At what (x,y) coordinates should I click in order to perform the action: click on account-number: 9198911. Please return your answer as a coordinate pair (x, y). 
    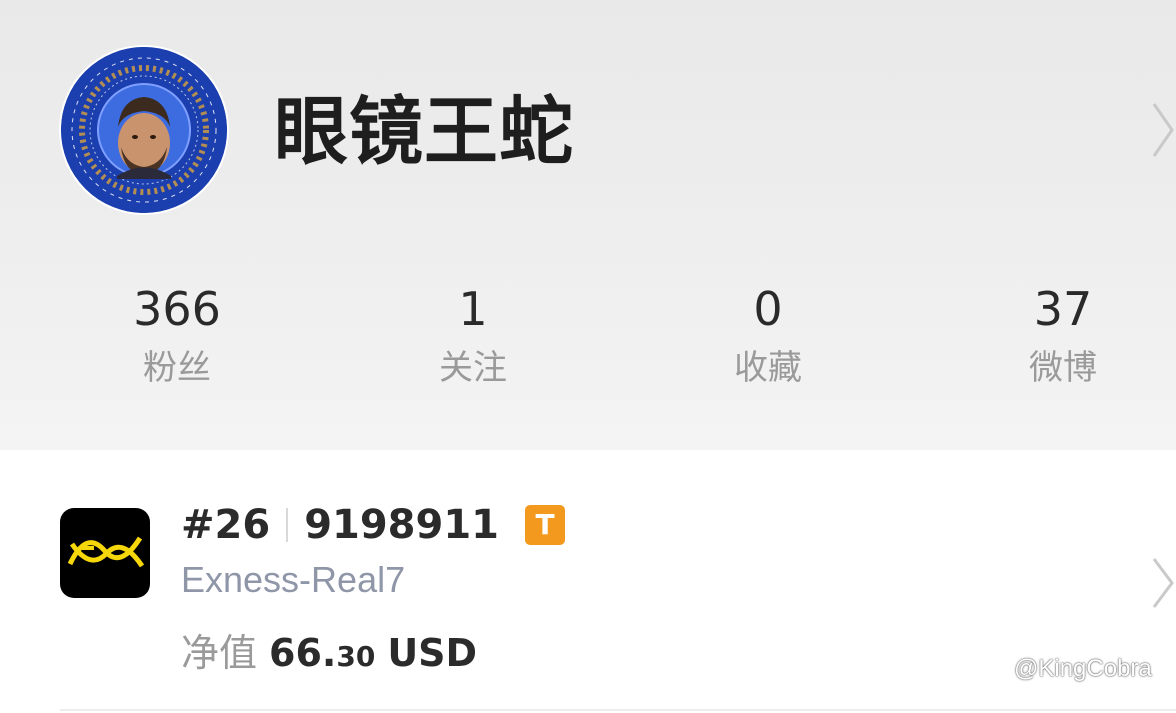
    Looking at the image, I should click on (402, 525).